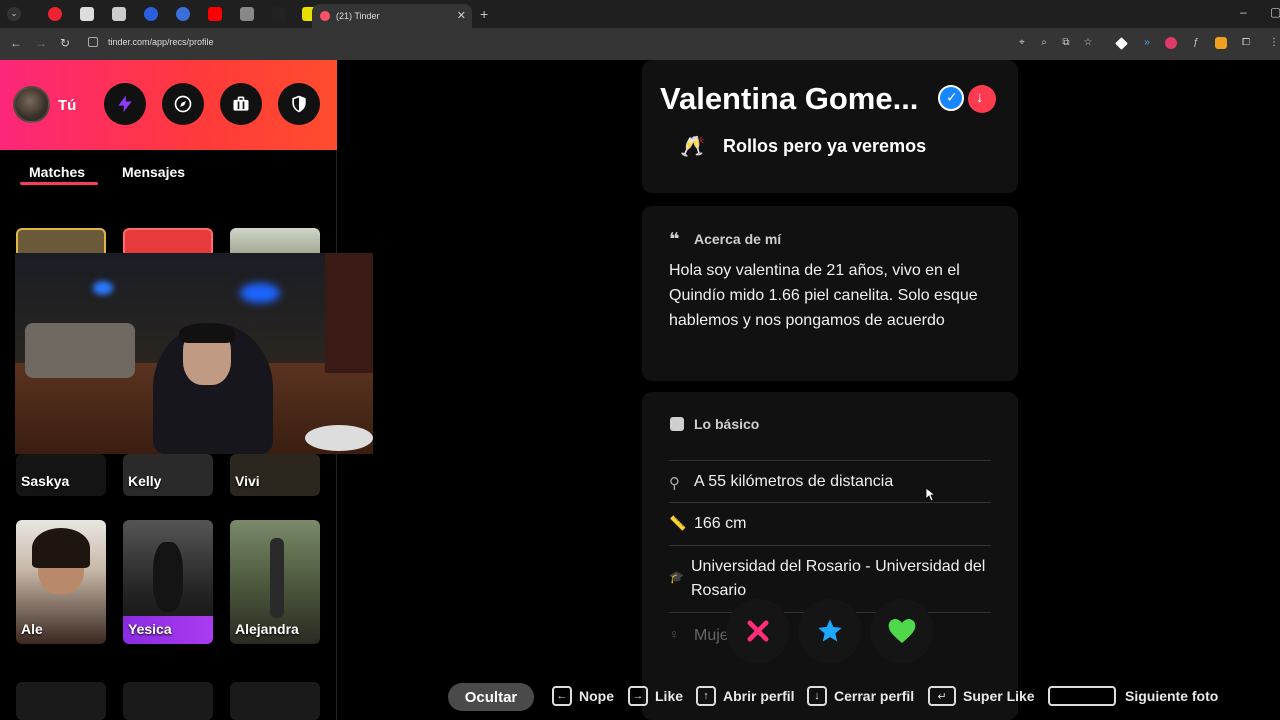 This screenshot has width=1280, height=720. I want to click on menu-icon: ⋮, so click(1274, 43).